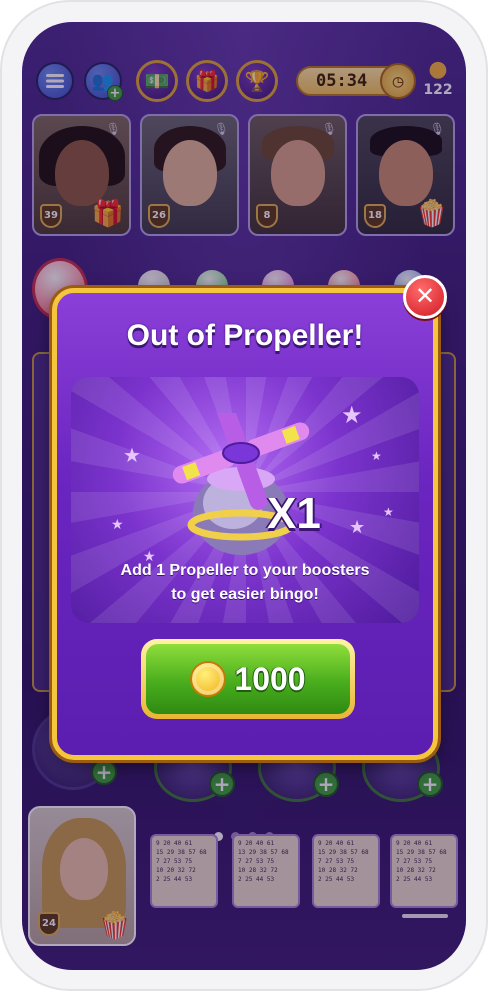 The image size is (488, 991). Describe the element at coordinates (245, 594) in the screenshot. I see `description-line: to get easier bingo!` at that location.